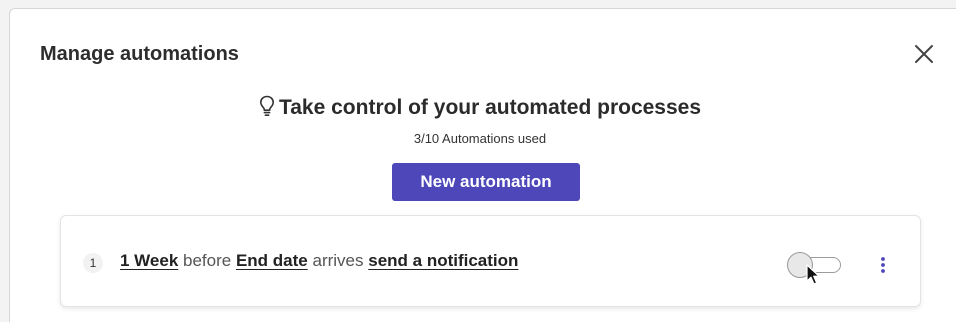 The width and height of the screenshot is (956, 322). What do you see at coordinates (800, 265) in the screenshot?
I see `toggle-knob` at bounding box center [800, 265].